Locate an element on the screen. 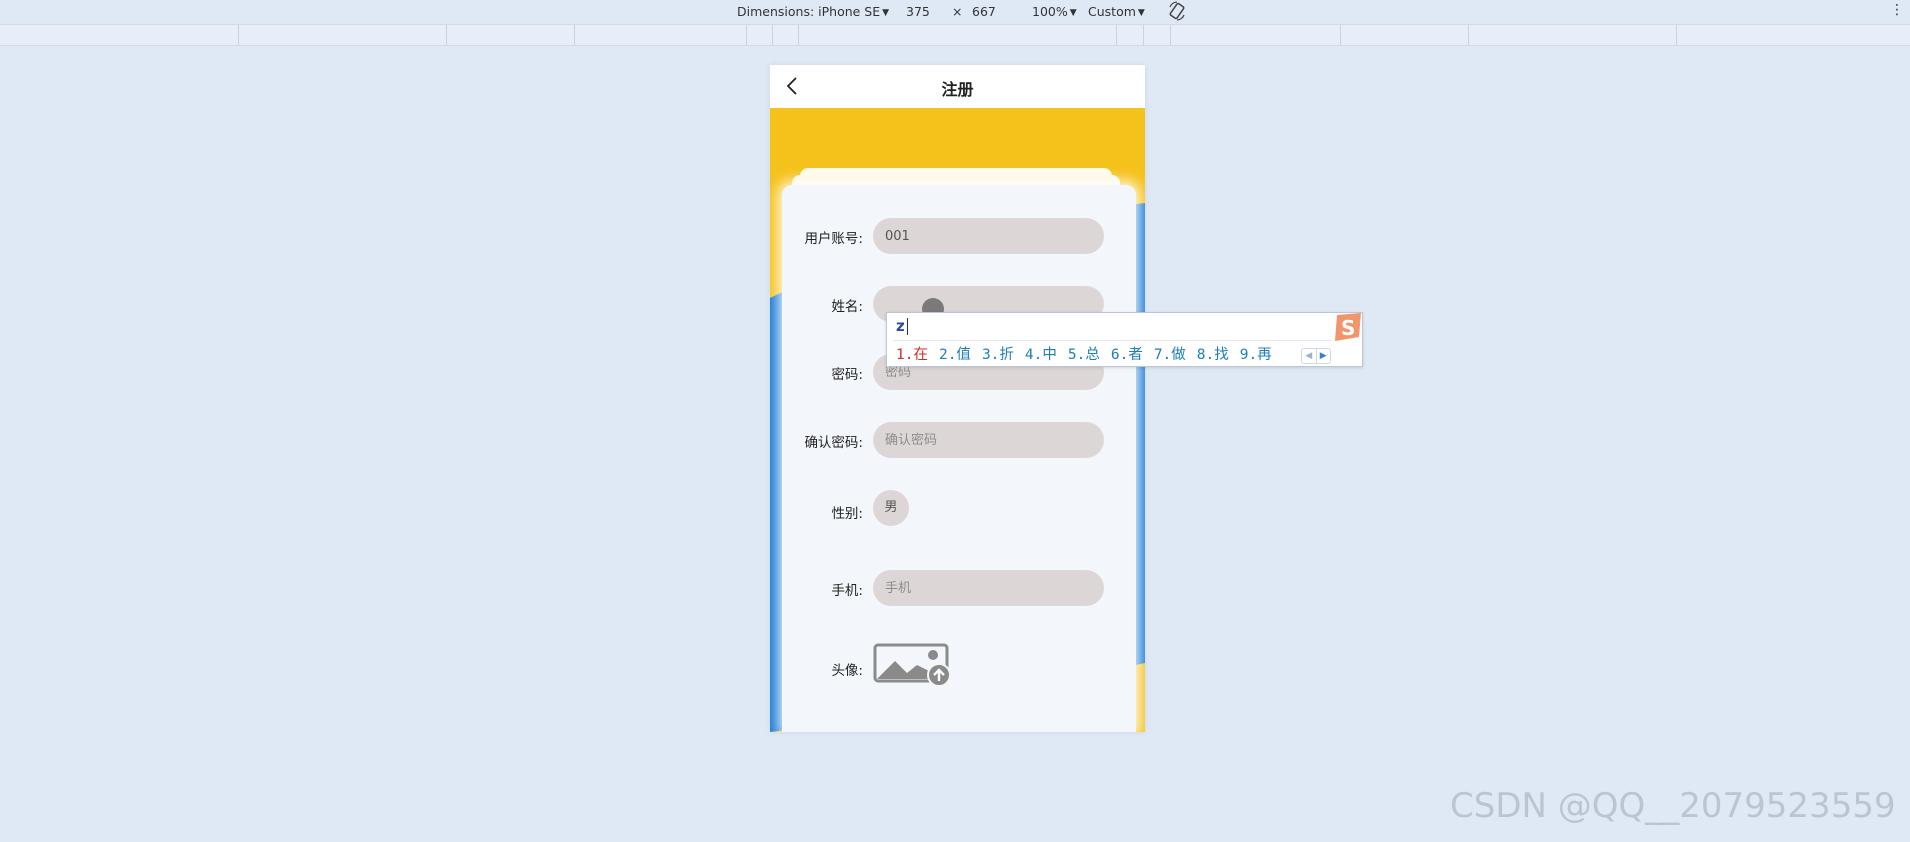 The image size is (1910, 842). phone-input is located at coordinates (988, 588).